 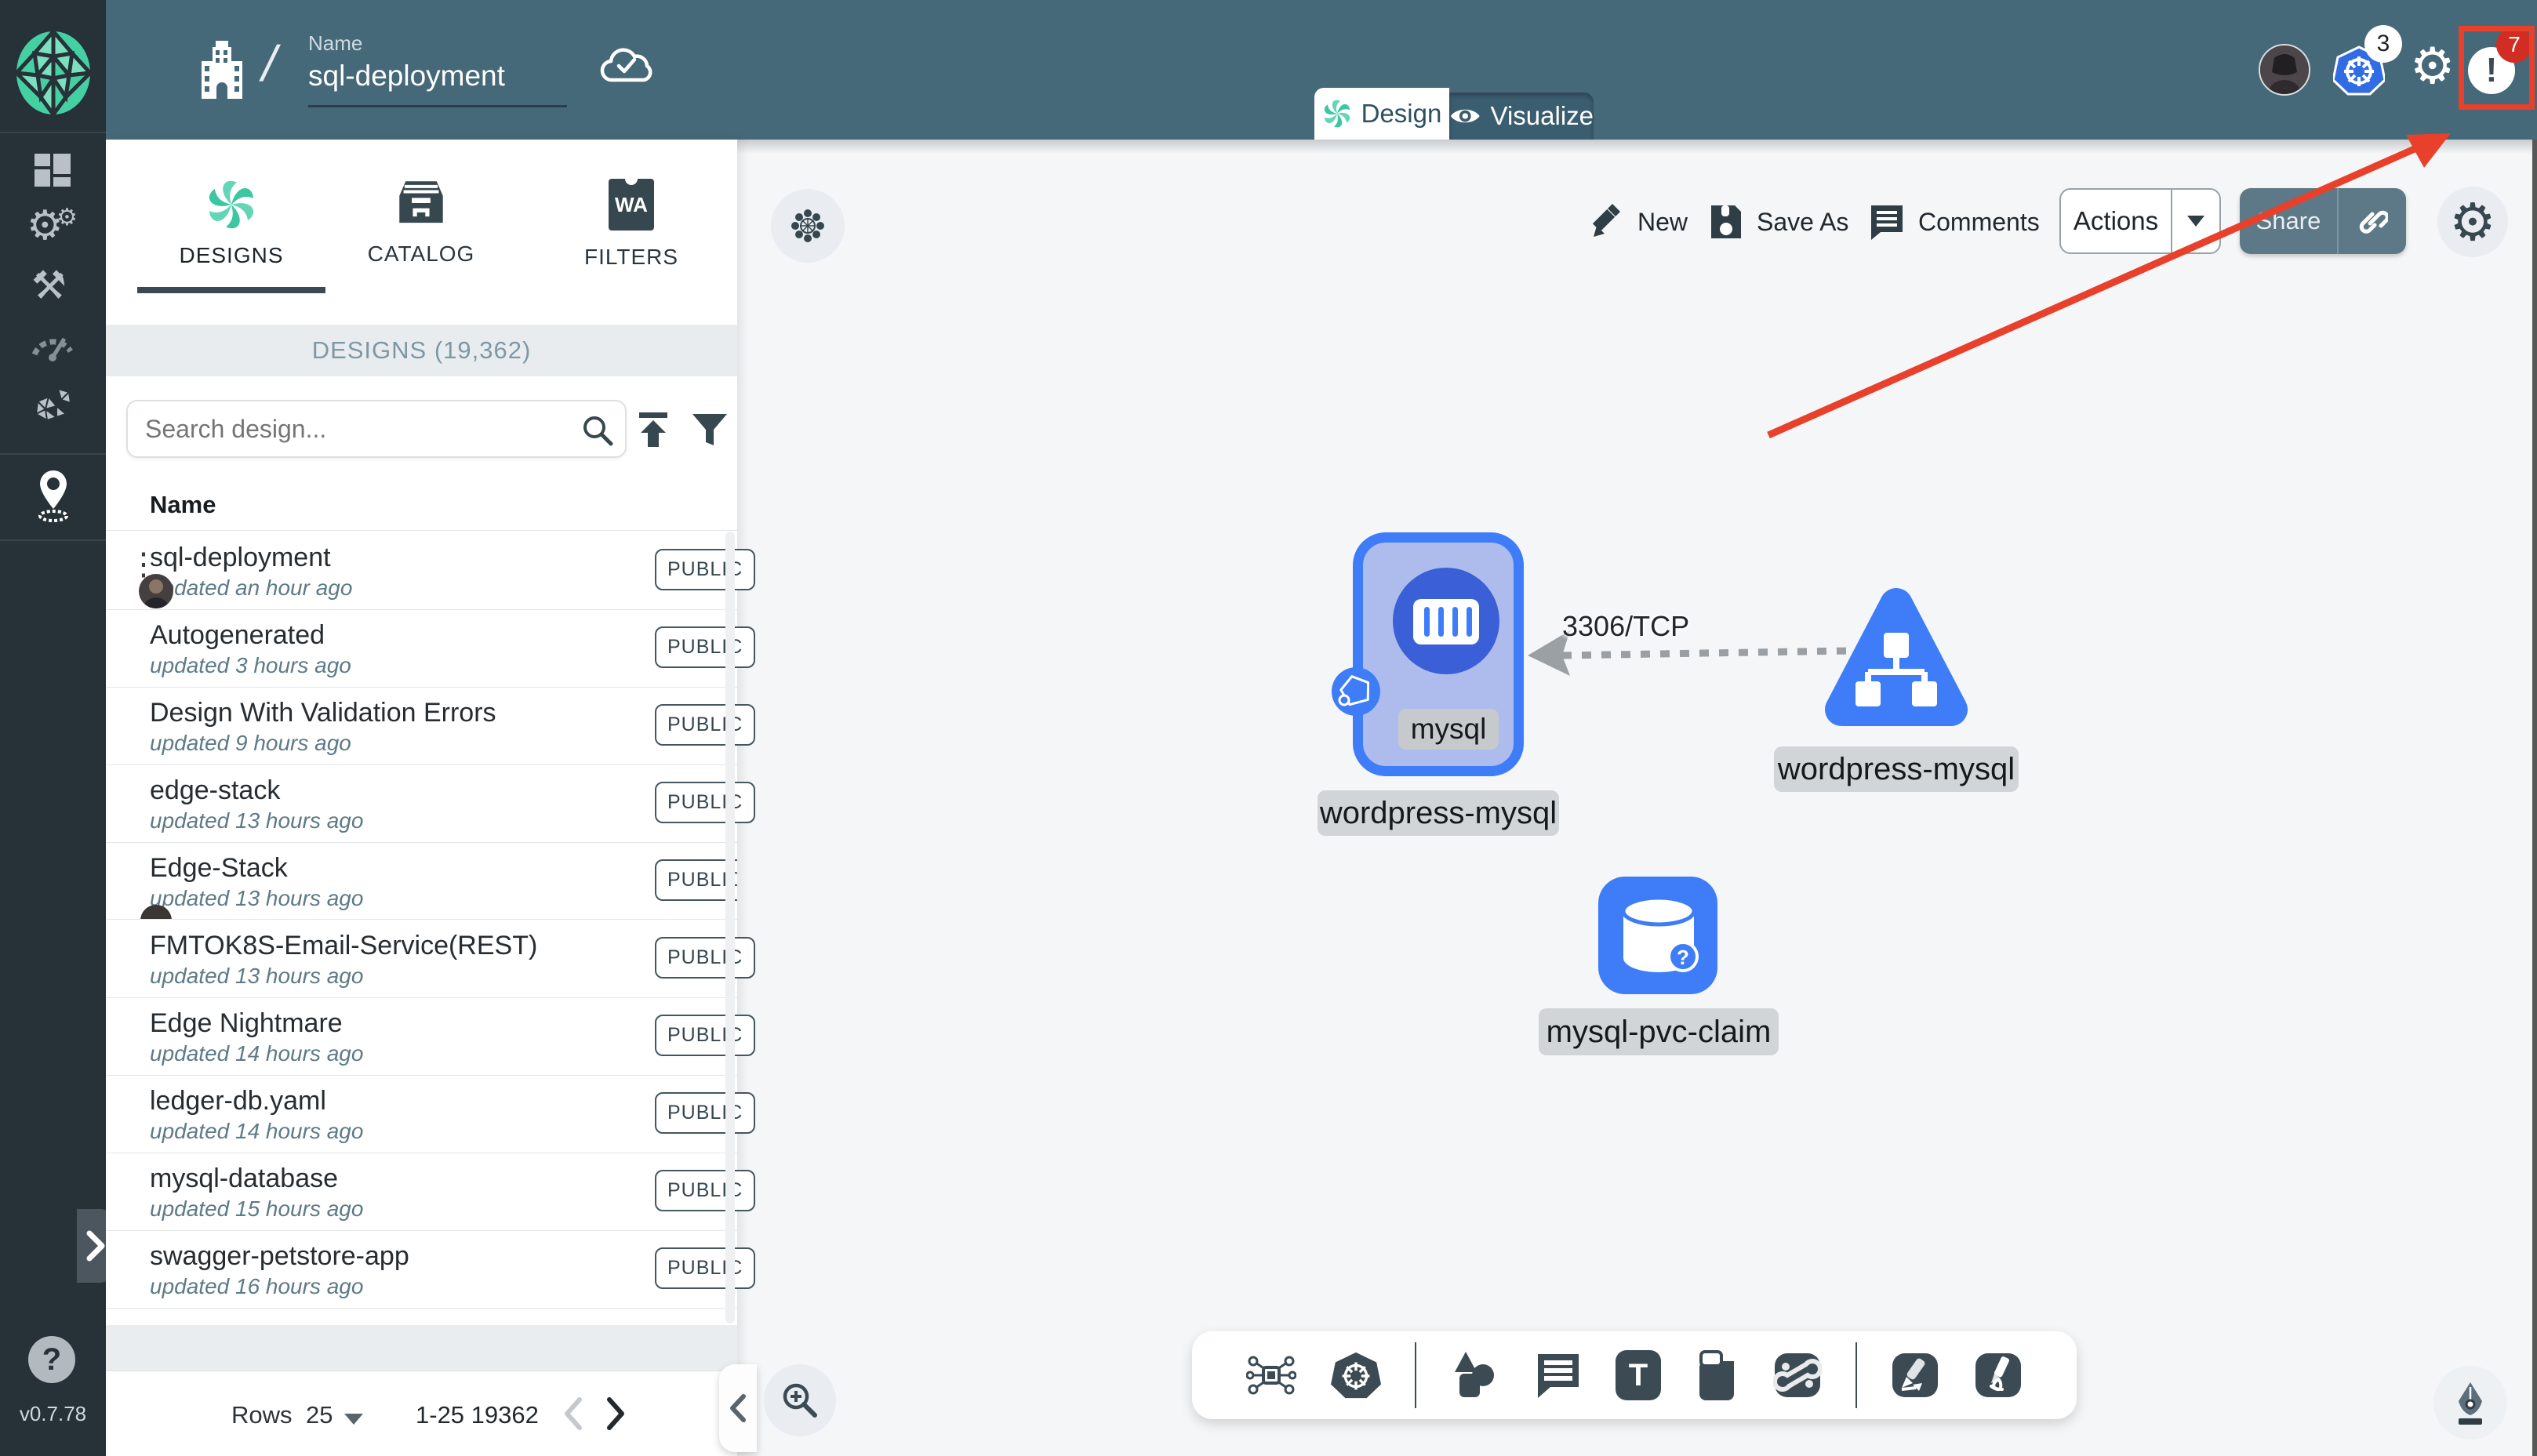 What do you see at coordinates (251, 665) in the screenshot?
I see `design-updated: updated 3 hours ago` at bounding box center [251, 665].